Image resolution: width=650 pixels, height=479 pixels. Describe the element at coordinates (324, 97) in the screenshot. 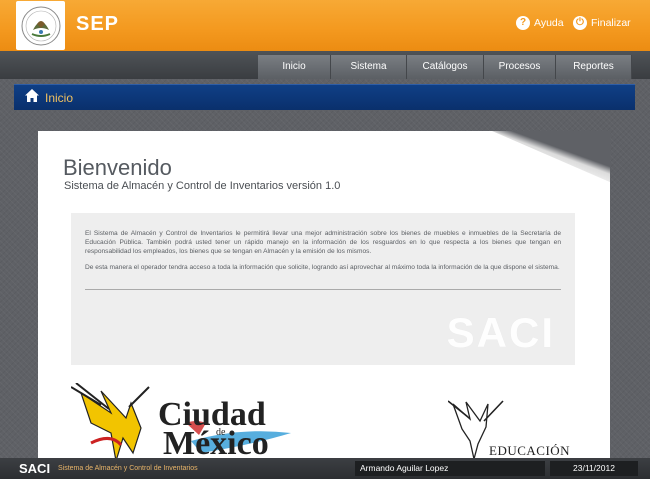

I see `breadcrumb: Inicio` at that location.